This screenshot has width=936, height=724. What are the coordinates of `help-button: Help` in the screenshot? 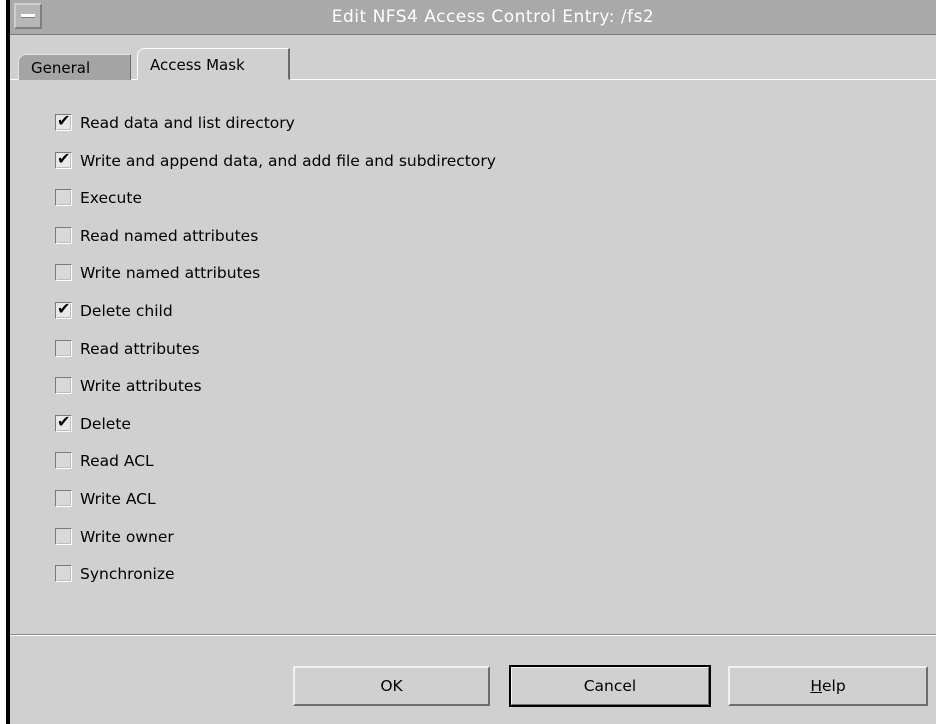 It's located at (828, 686).